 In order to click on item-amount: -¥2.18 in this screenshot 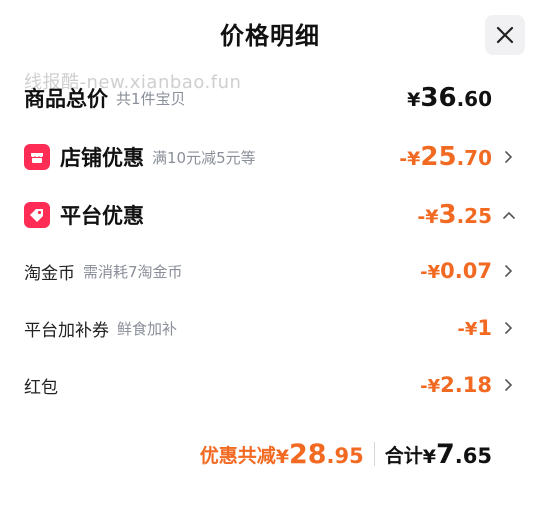, I will do `click(456, 385)`.